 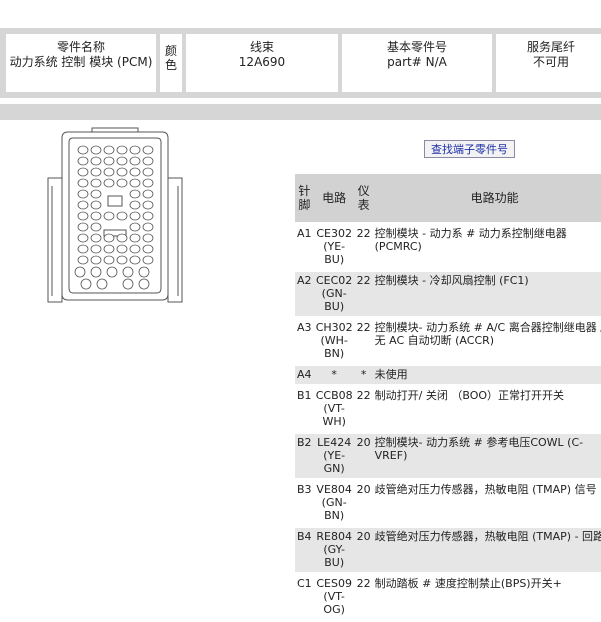 I want to click on component-name-cell: 零件名称 动力系统 控制 模块 (PCM), so click(x=81, y=63).